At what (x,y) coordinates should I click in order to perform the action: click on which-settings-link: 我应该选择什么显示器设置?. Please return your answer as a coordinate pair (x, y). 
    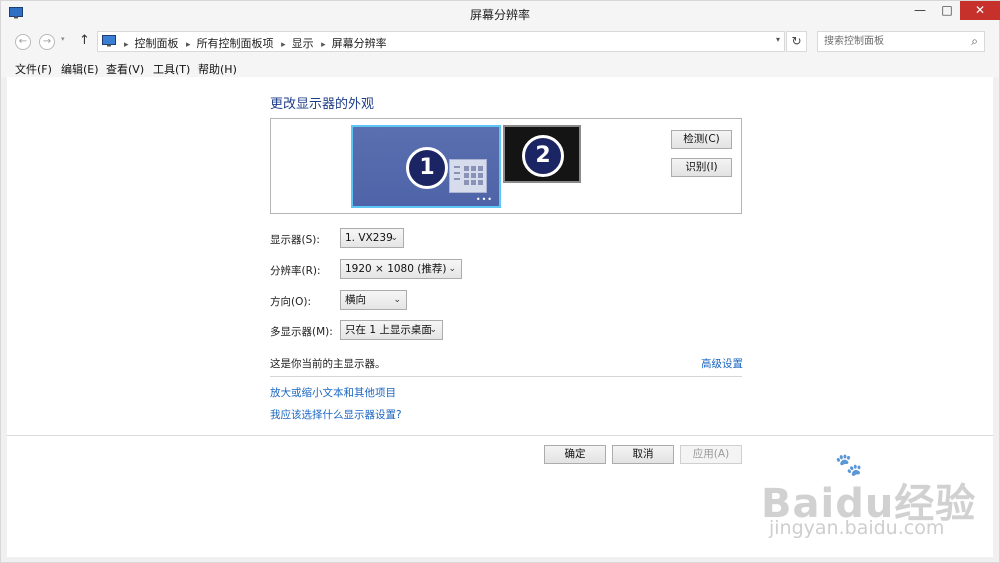
    Looking at the image, I should click on (336, 414).